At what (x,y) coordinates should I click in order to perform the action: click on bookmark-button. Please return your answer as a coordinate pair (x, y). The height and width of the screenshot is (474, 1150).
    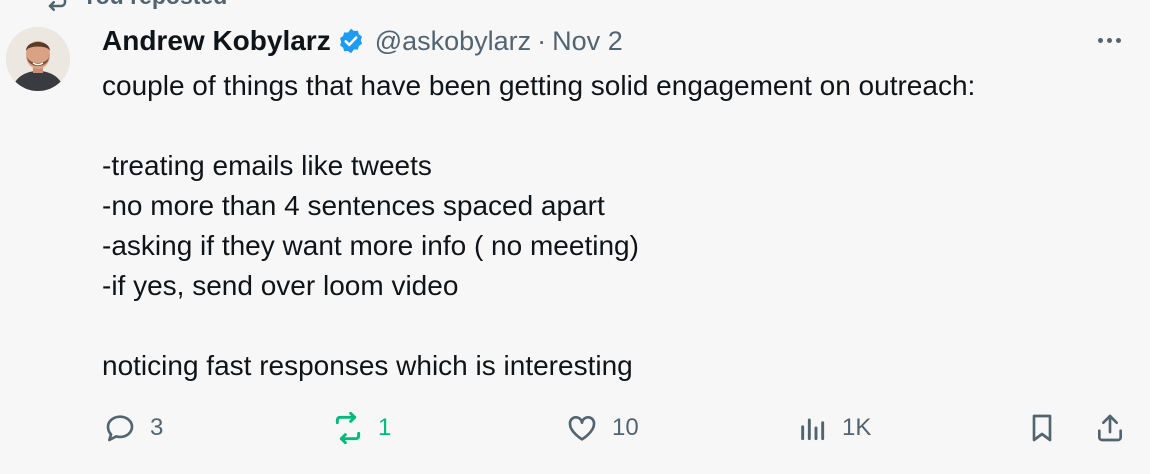
    Looking at the image, I should click on (1042, 428).